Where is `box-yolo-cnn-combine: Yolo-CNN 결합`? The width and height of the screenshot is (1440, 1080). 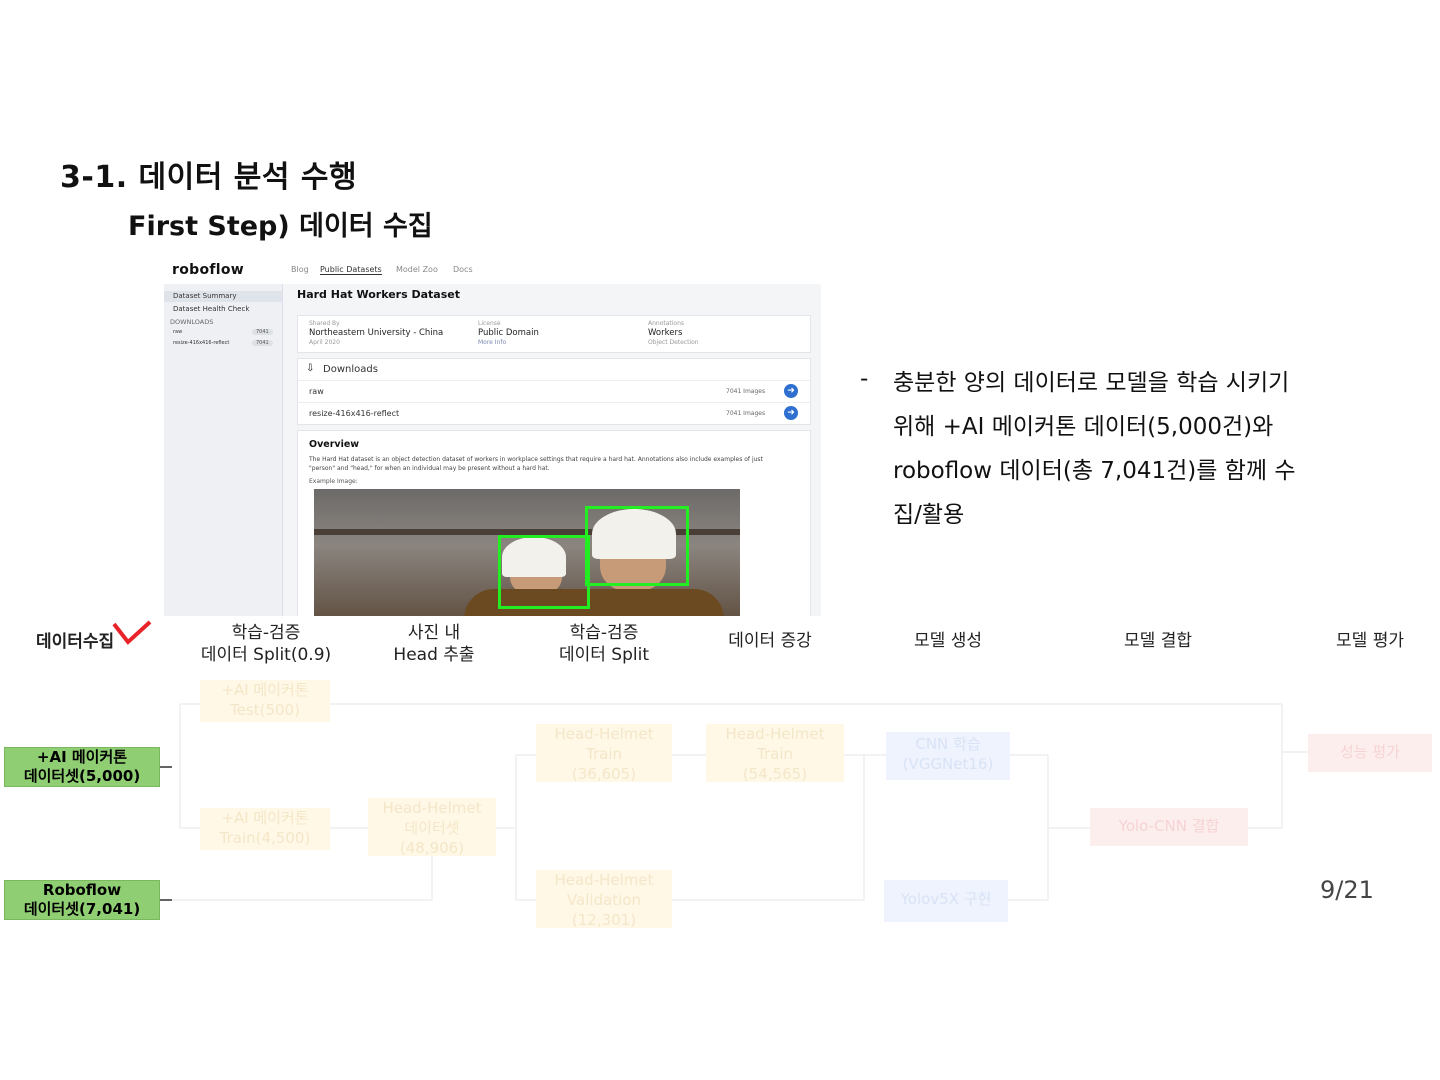
box-yolo-cnn-combine: Yolo-CNN 결합 is located at coordinates (1169, 827).